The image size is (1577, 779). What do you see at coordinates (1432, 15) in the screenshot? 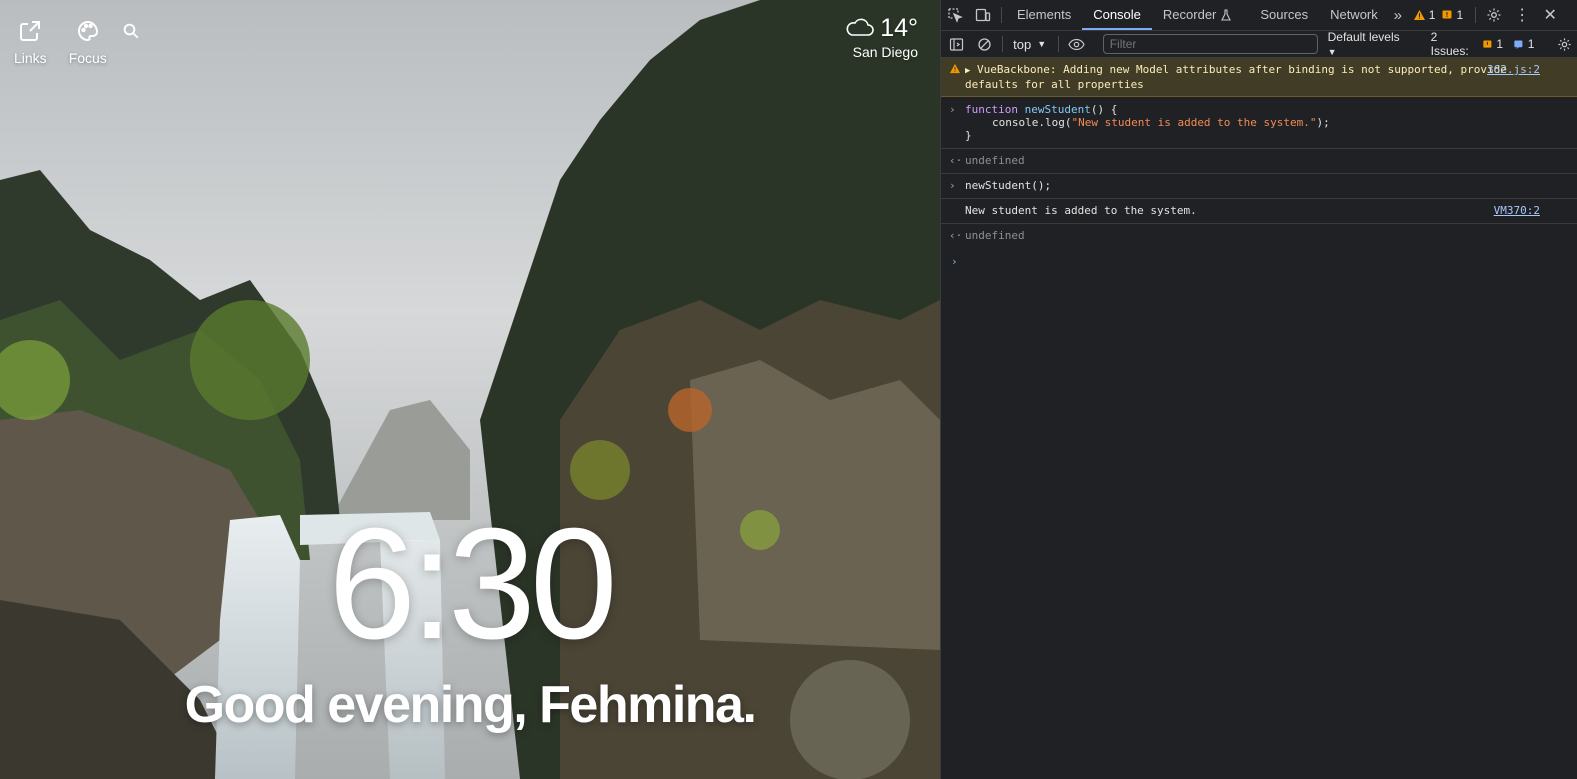
I see `warning-count: 1` at bounding box center [1432, 15].